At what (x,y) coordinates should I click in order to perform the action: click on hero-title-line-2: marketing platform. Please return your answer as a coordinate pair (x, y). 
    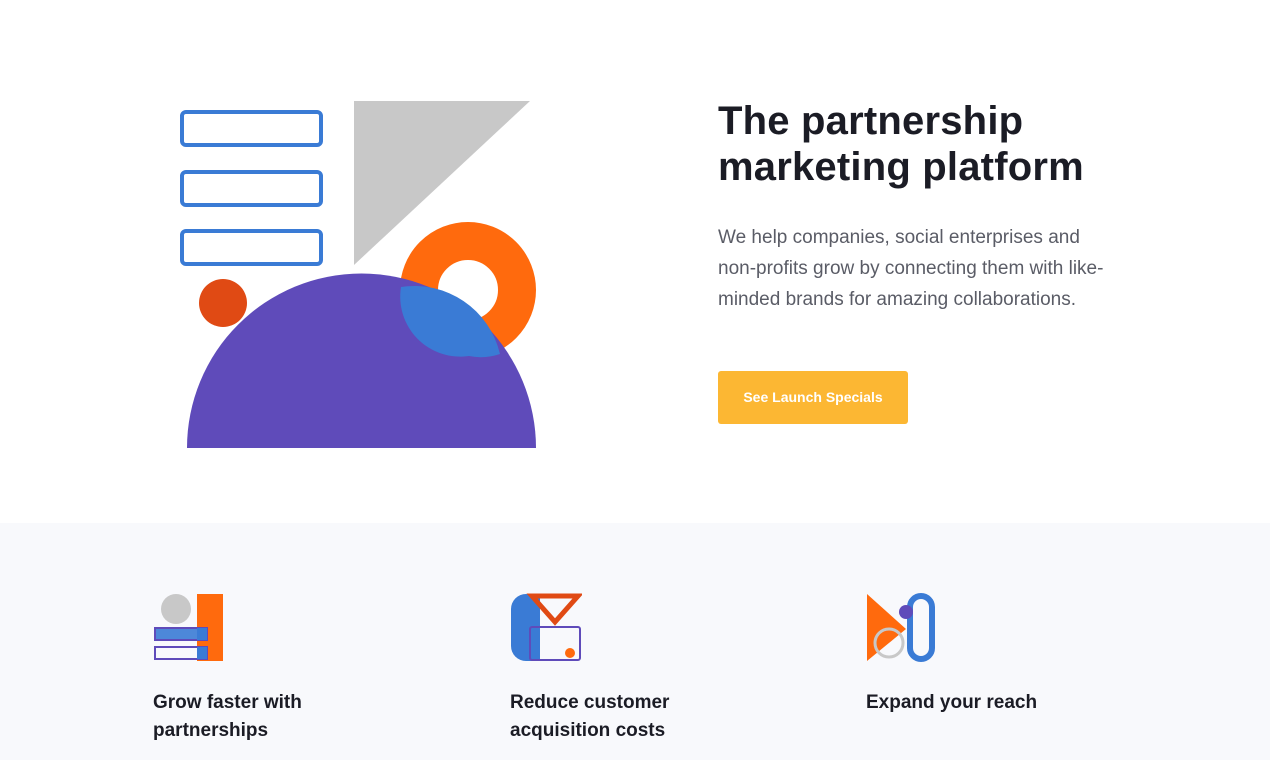
    Looking at the image, I should click on (901, 167).